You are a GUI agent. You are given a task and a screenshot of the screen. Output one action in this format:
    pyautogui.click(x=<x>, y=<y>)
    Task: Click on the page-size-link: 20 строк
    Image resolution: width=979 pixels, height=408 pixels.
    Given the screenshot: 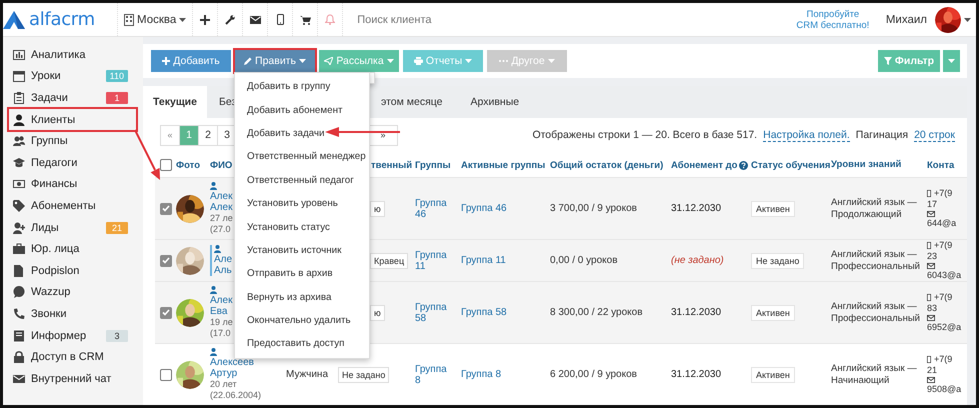 What is the action you would take?
    pyautogui.click(x=934, y=135)
    